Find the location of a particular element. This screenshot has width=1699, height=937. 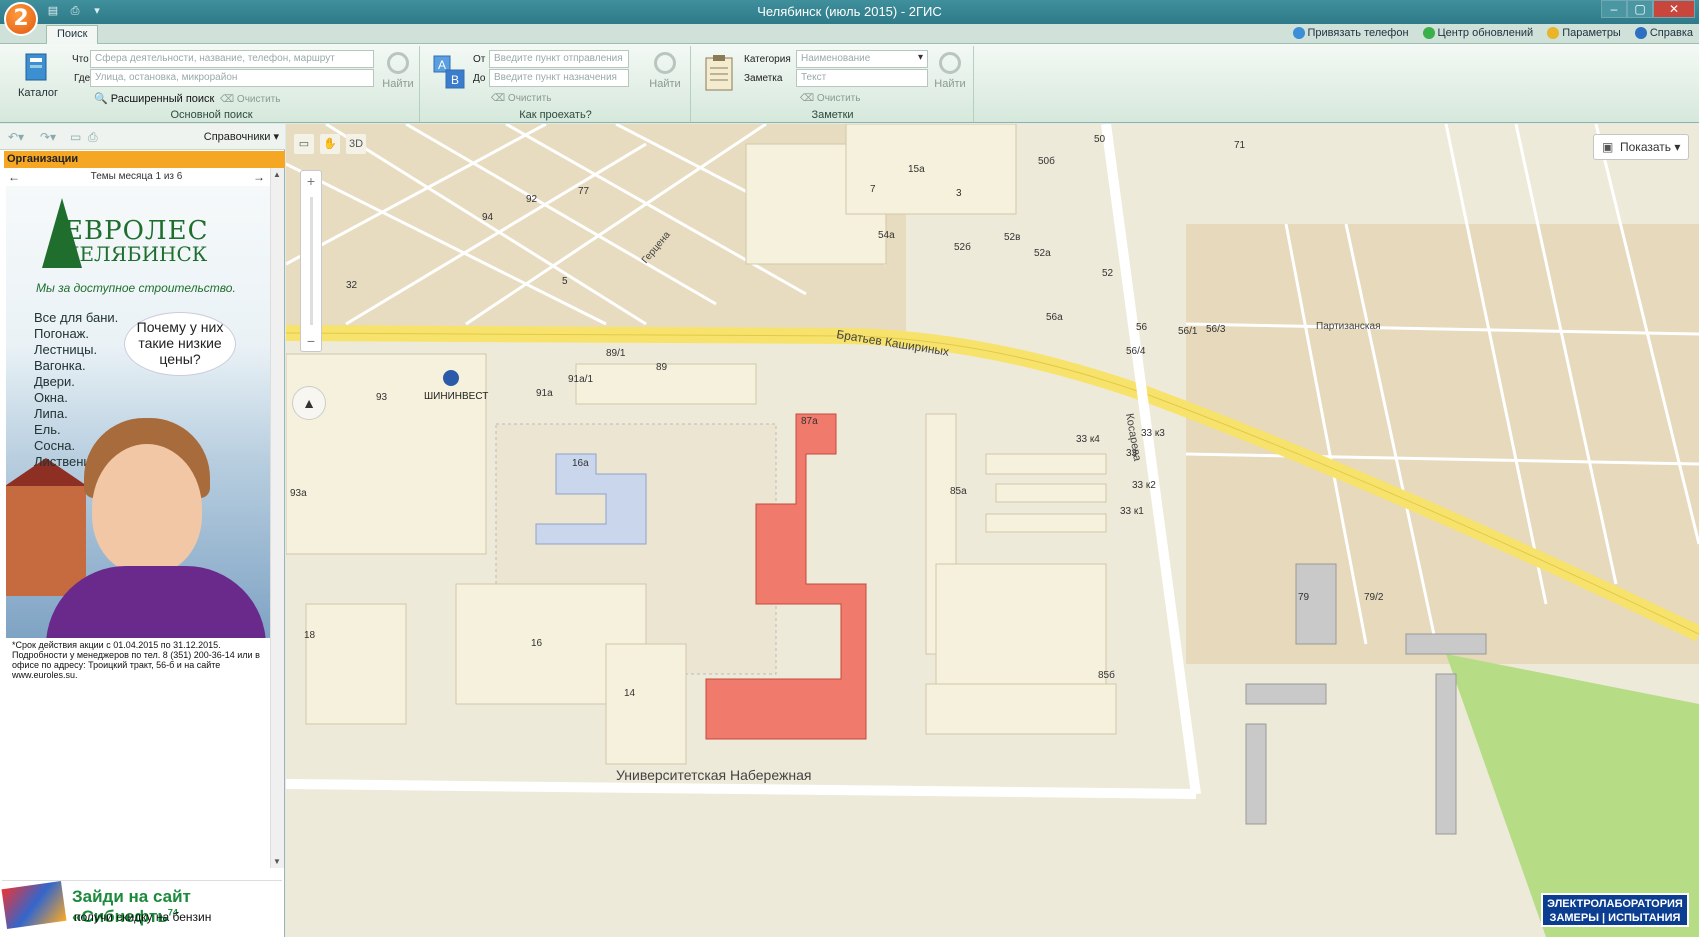

find-route-label: Найти is located at coordinates (665, 84).